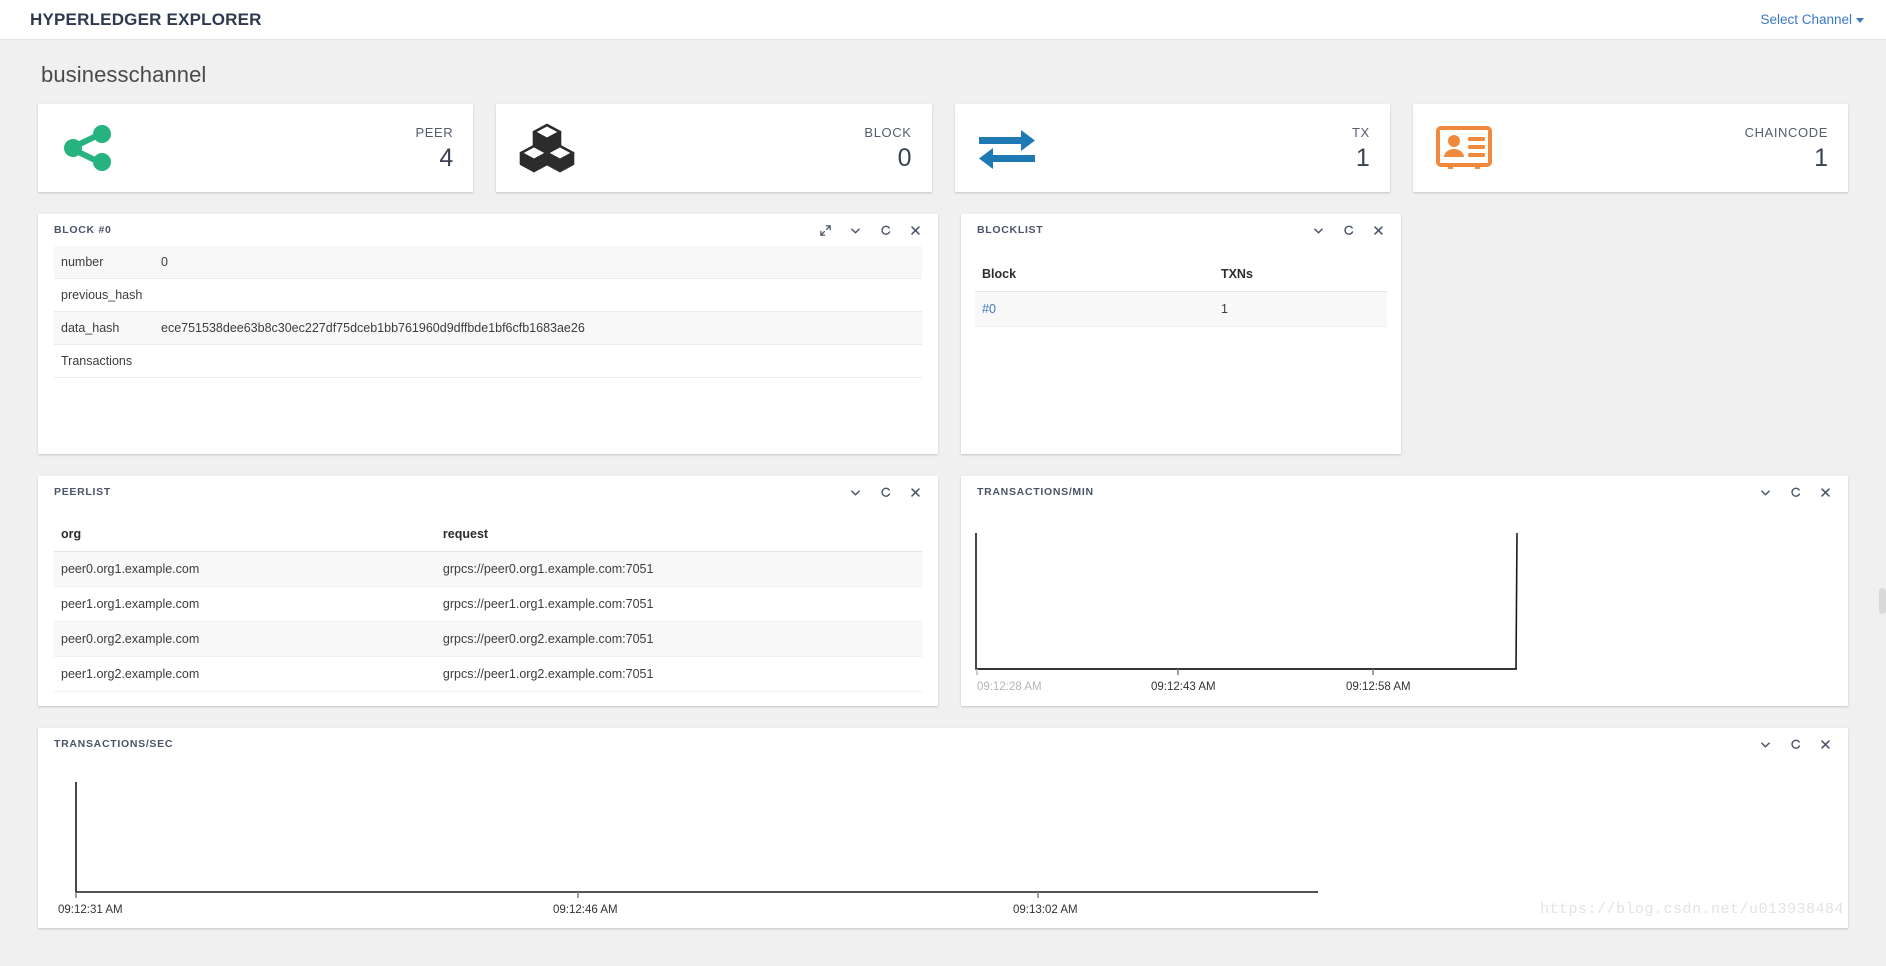 This screenshot has width=1886, height=966. Describe the element at coordinates (1010, 230) in the screenshot. I see `blocklist-panel-title: BLOCKLIST` at that location.